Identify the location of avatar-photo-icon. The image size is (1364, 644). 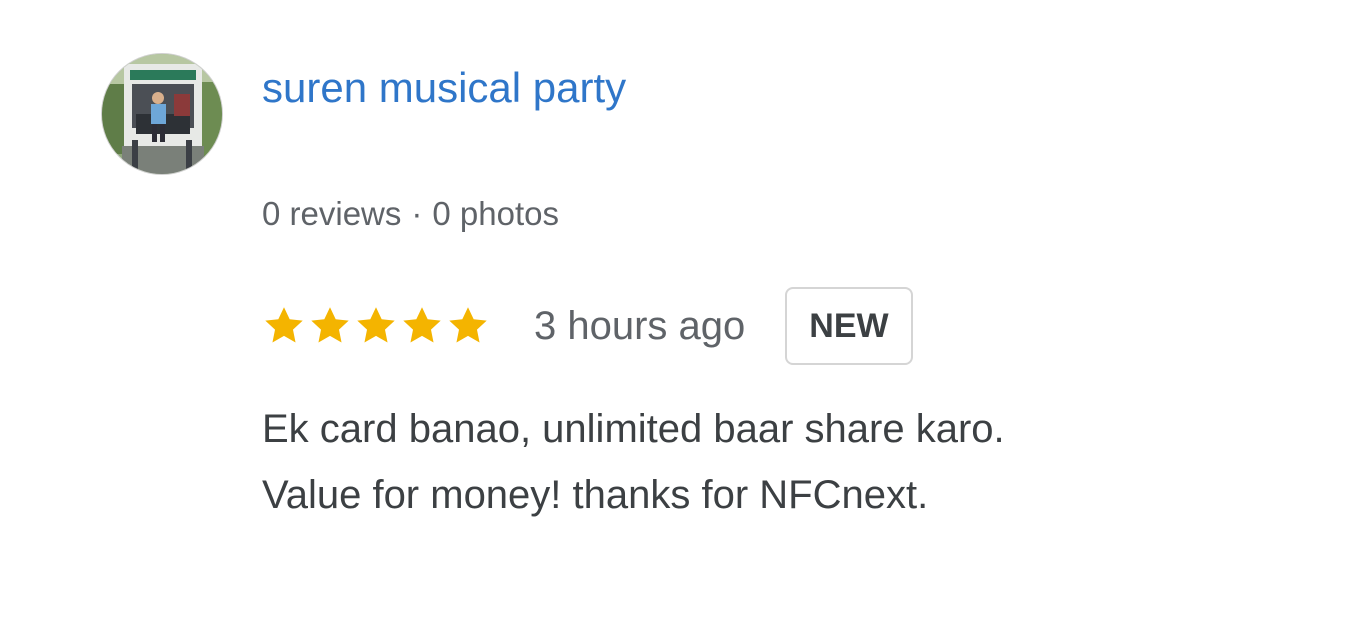
(162, 114).